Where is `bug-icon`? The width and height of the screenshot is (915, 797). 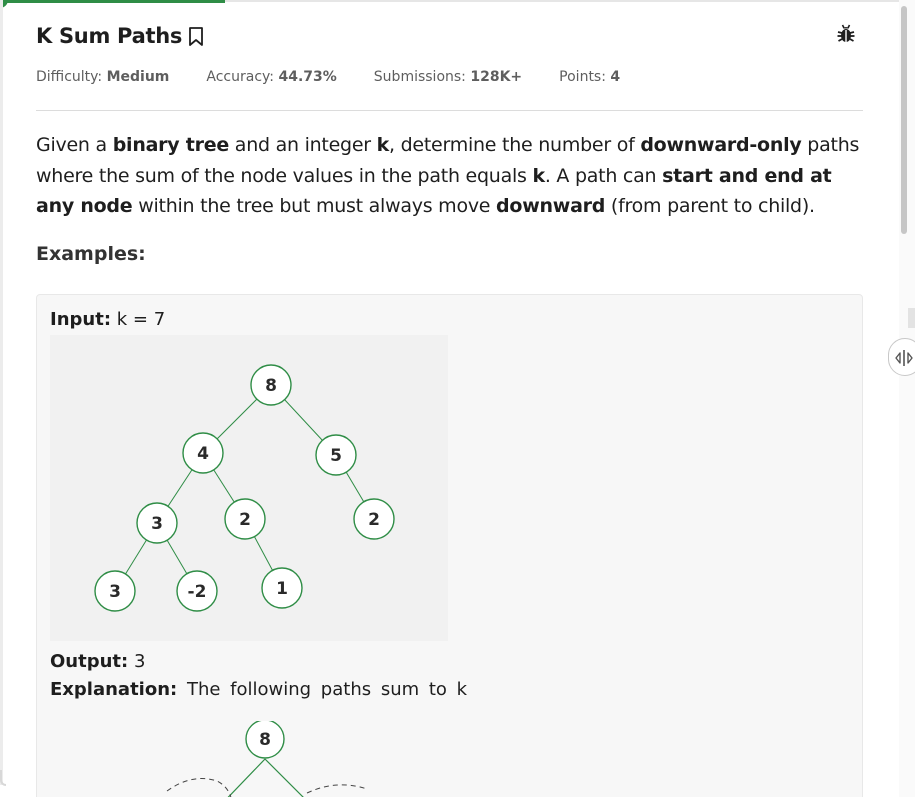
bug-icon is located at coordinates (846, 34).